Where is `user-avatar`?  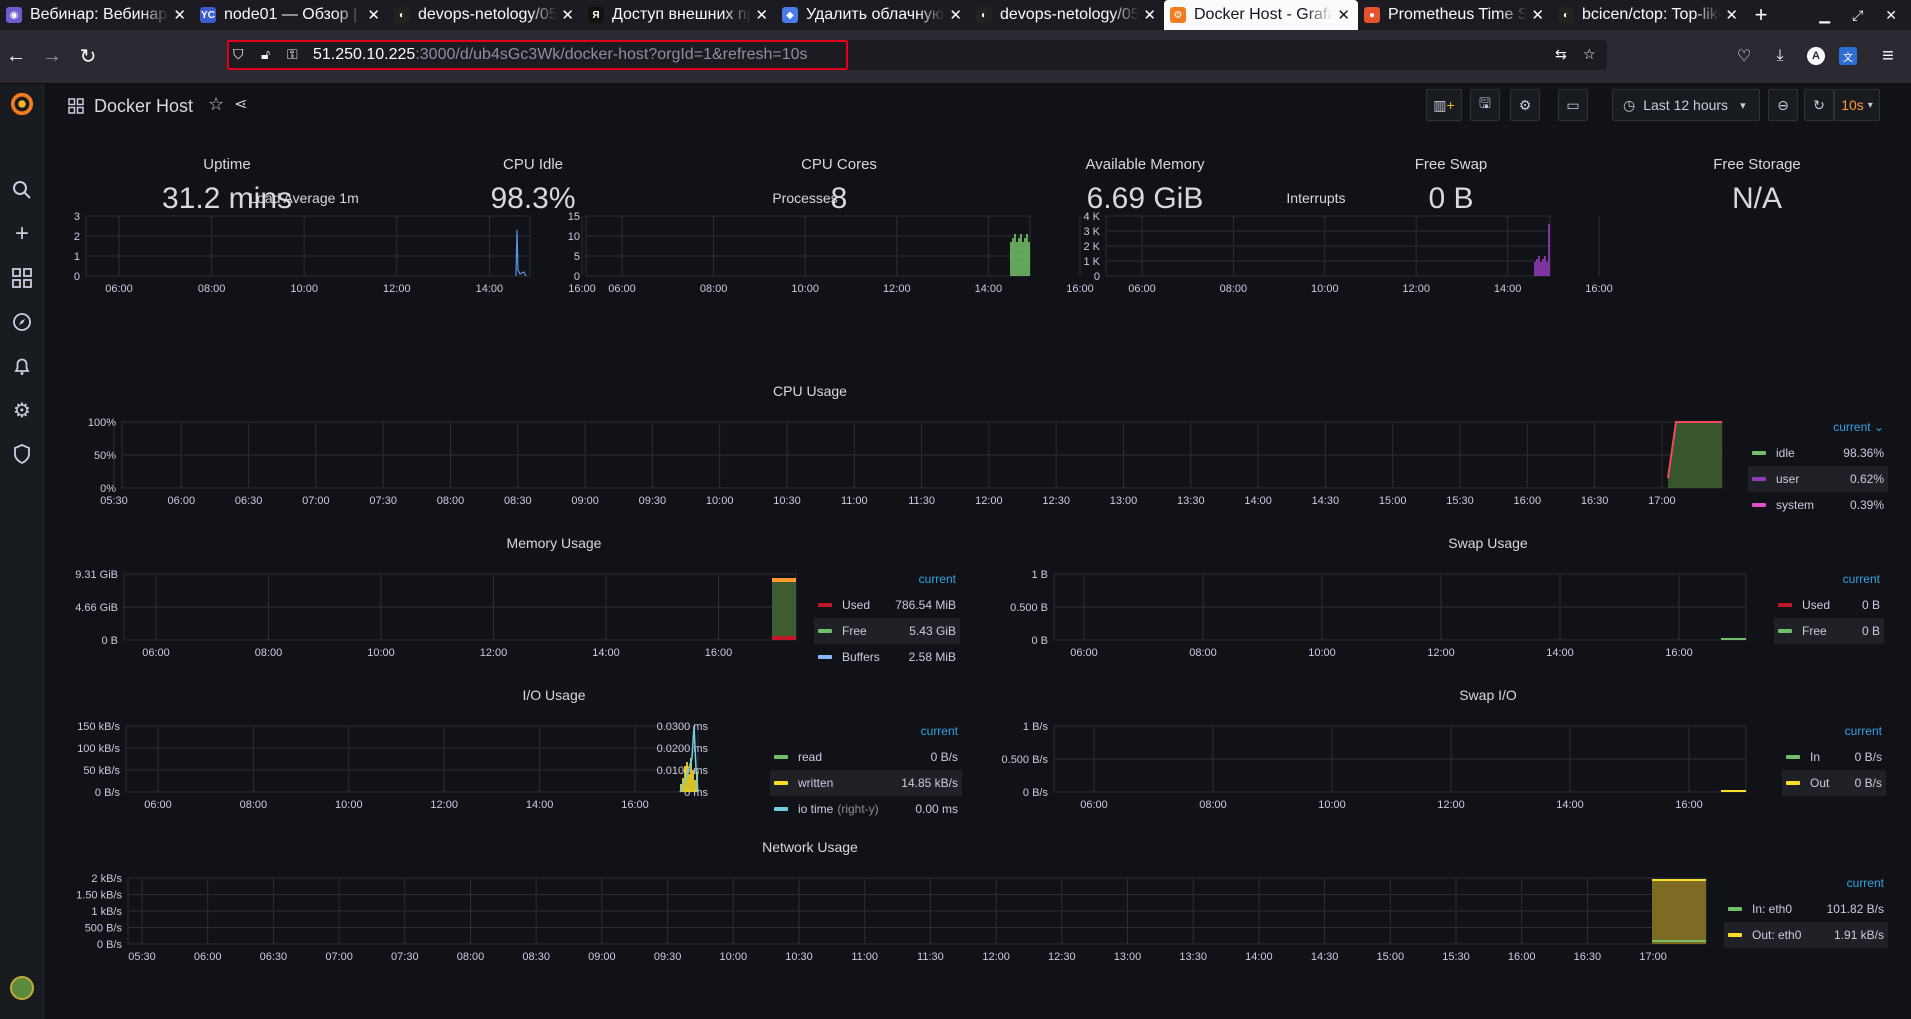 user-avatar is located at coordinates (22, 988).